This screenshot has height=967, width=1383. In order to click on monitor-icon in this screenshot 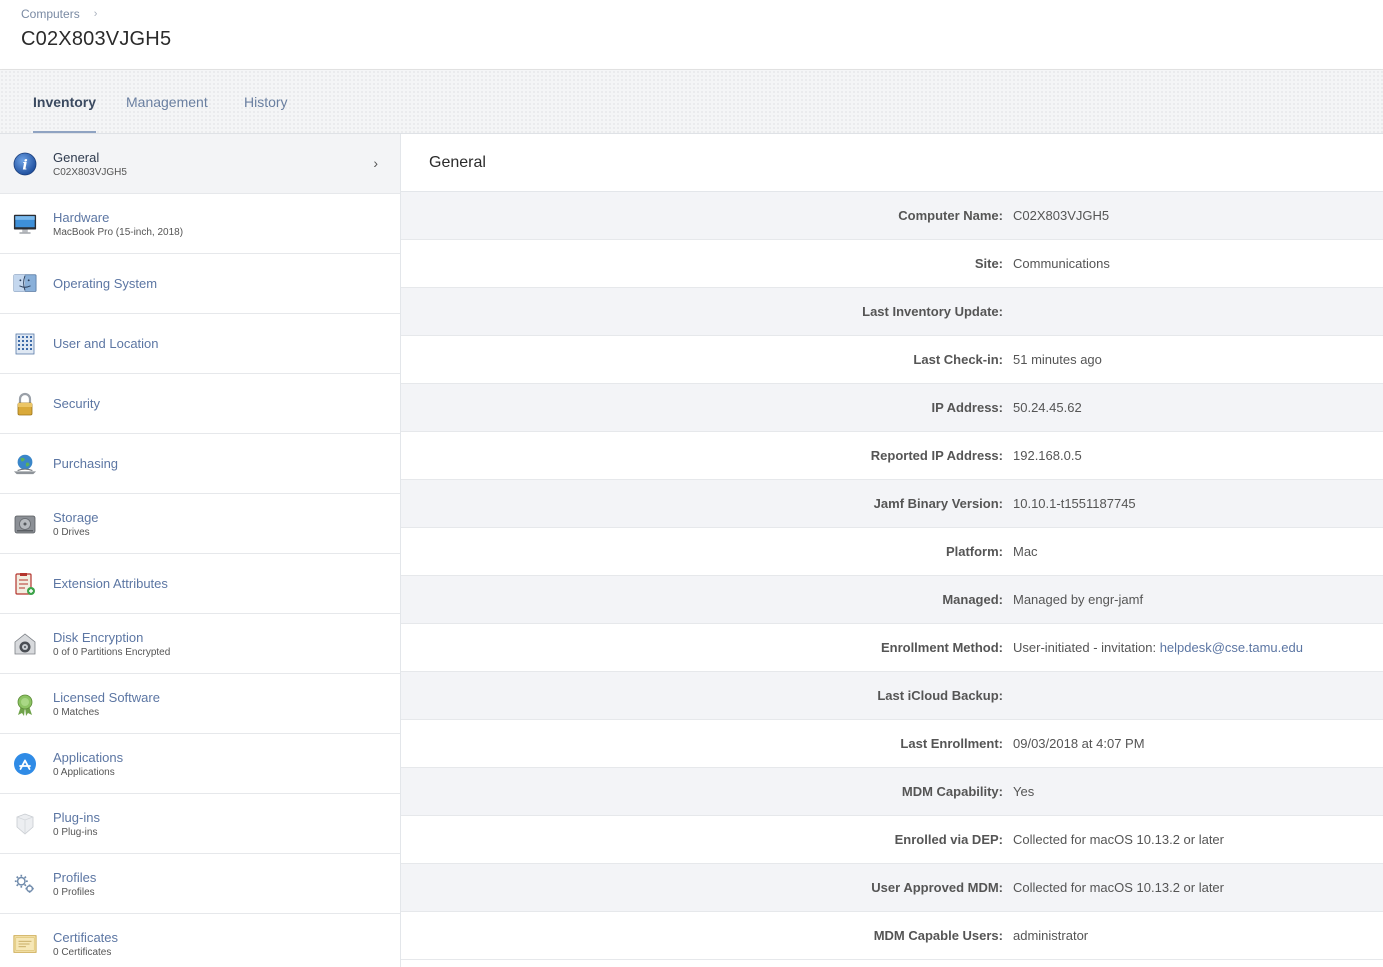, I will do `click(25, 224)`.